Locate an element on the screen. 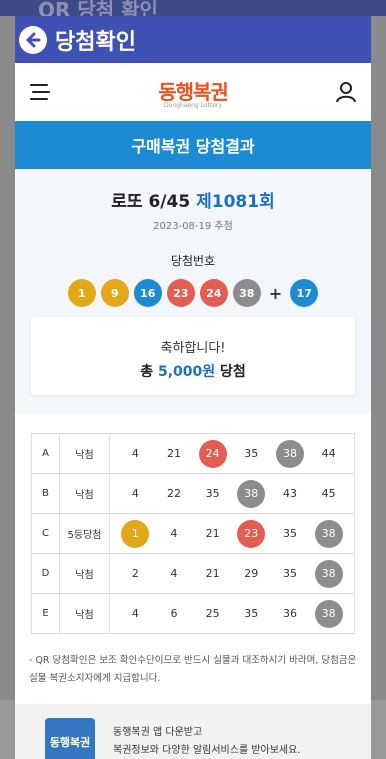  game-row: E 낙첨 4 6 25 35 36 38 is located at coordinates (193, 613).